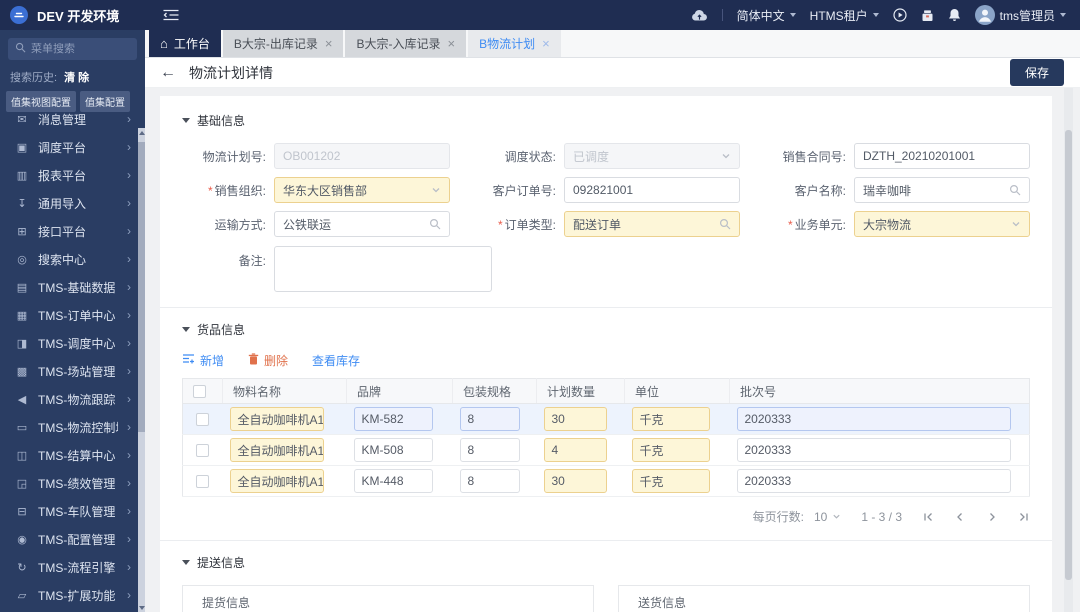  Describe the element at coordinates (72, 343) in the screenshot. I see `sidebar-item: ◨ TMS-调度中心 ›` at that location.